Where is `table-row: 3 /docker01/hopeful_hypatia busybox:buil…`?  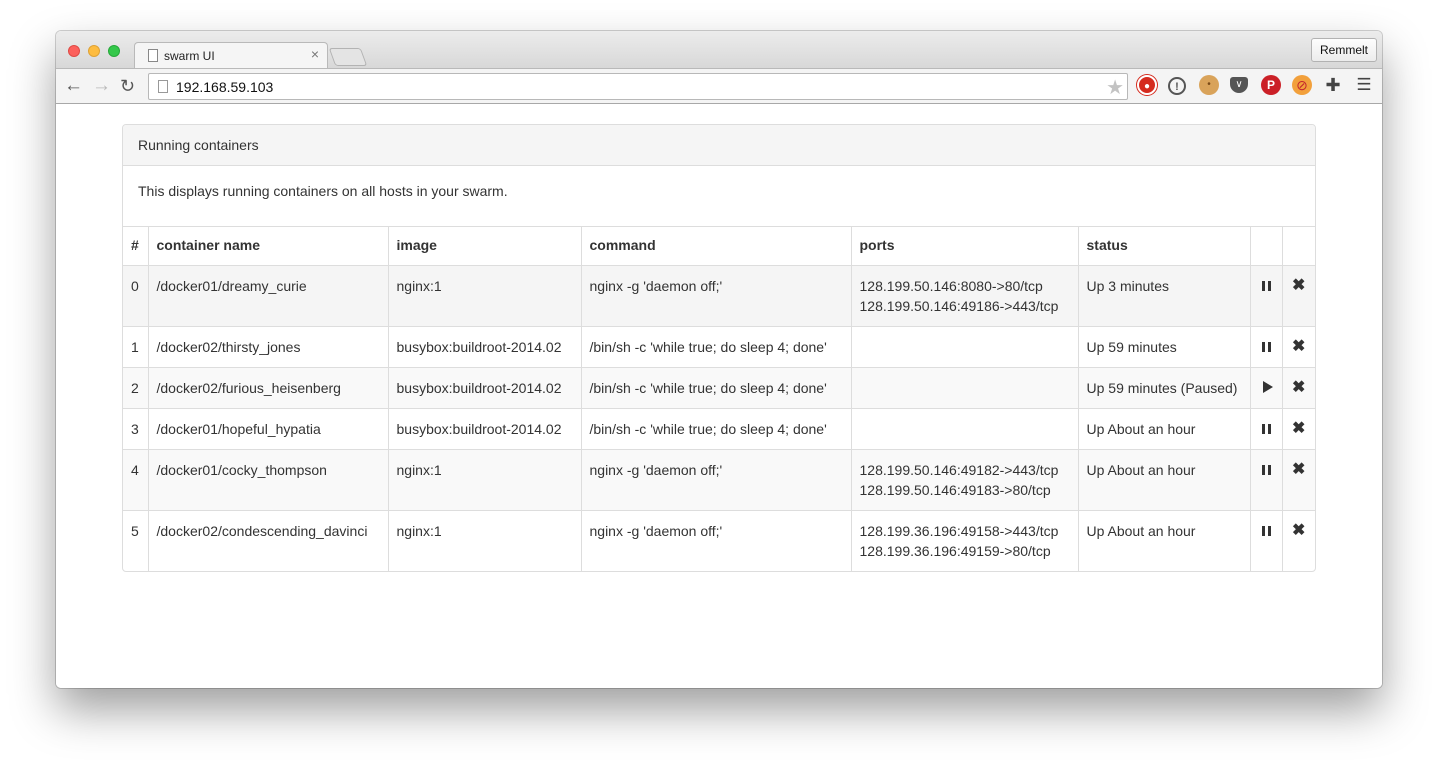 table-row: 3 /docker01/hopeful_hypatia busybox:buil… is located at coordinates (719, 429).